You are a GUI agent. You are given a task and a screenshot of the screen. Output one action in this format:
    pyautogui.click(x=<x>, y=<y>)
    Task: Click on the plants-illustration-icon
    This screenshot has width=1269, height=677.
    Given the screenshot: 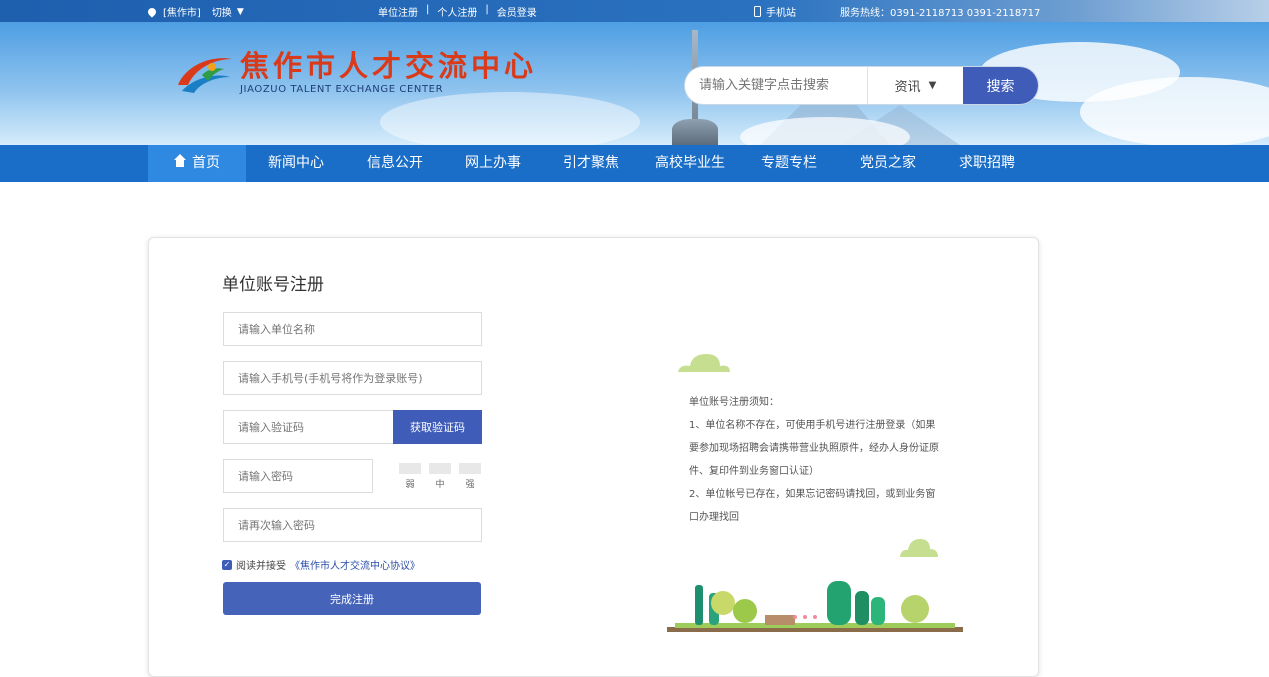 What is the action you would take?
    pyautogui.click(x=815, y=606)
    